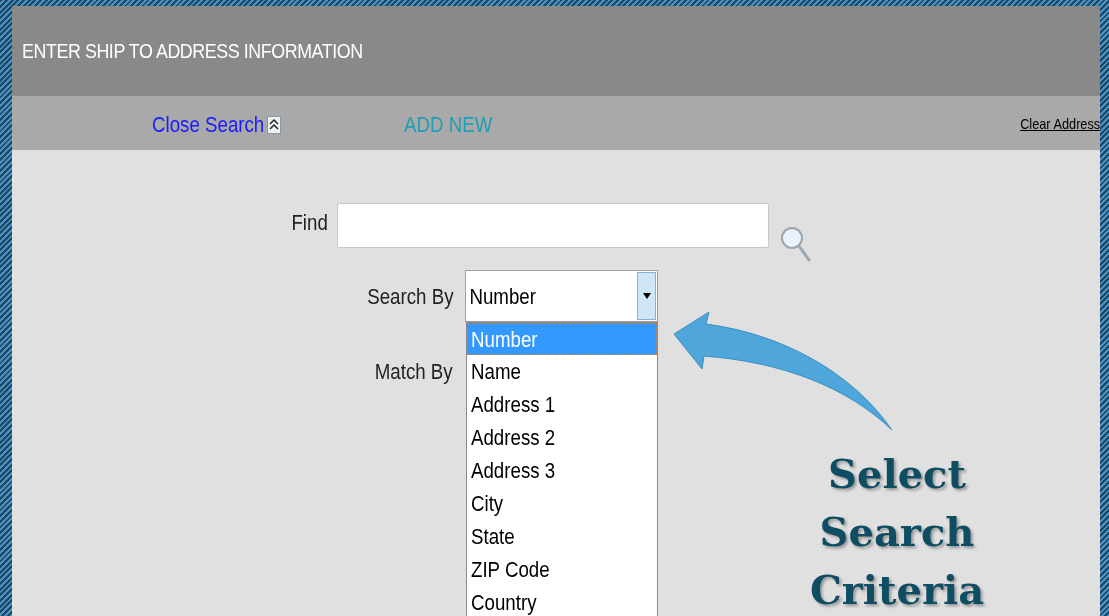 The image size is (1109, 616). I want to click on dropdown-option: Address 1, so click(562, 404).